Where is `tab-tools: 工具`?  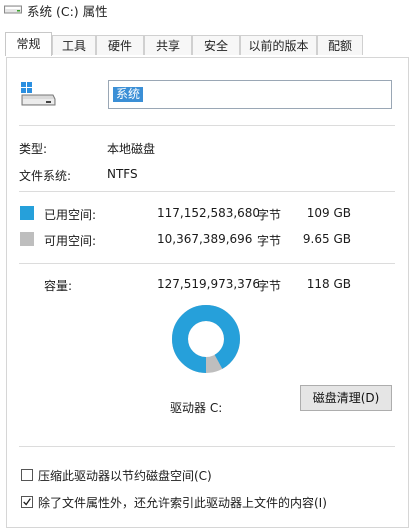 tab-tools: 工具 is located at coordinates (74, 45).